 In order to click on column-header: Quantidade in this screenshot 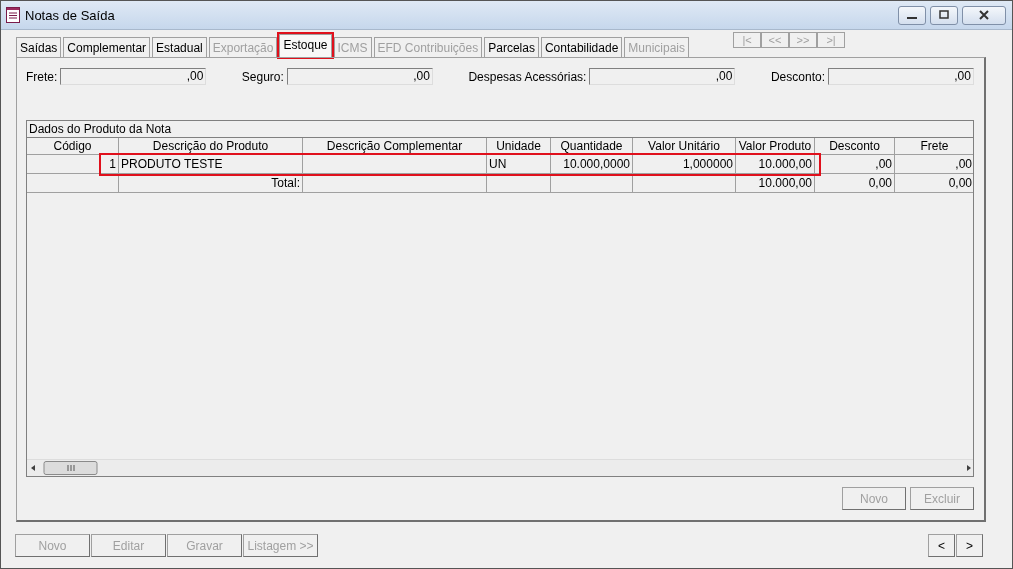, I will do `click(592, 146)`.